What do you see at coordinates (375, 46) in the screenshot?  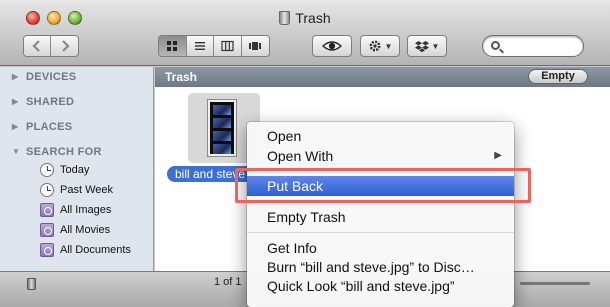 I see `gear-icon` at bounding box center [375, 46].